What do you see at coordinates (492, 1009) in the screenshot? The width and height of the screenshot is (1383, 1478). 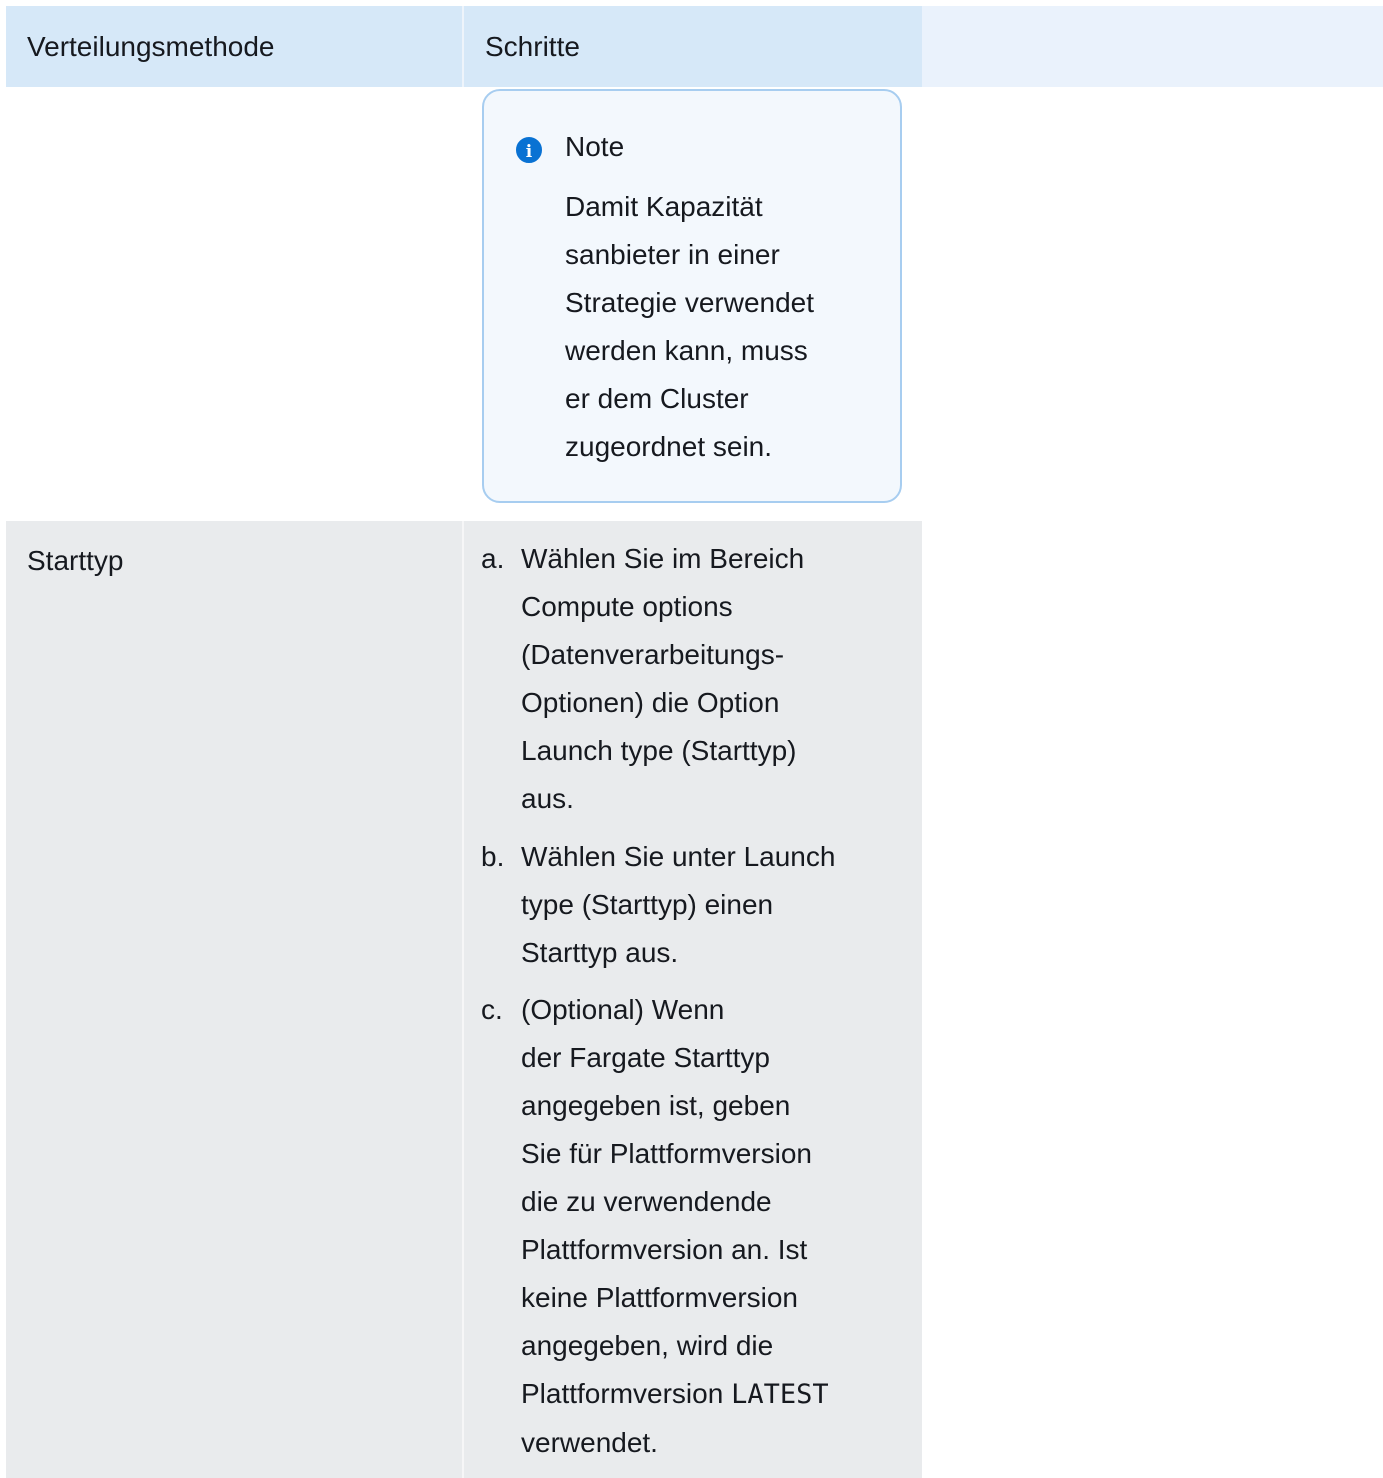 I see `step-marker: c.` at bounding box center [492, 1009].